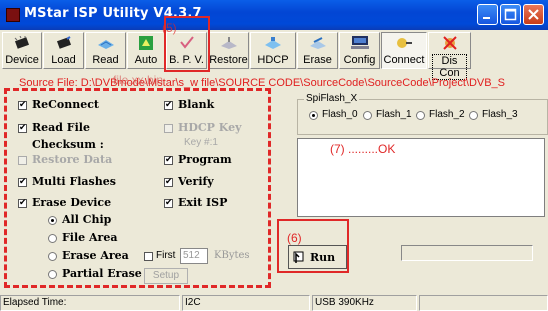 The height and width of the screenshot is (311, 548). I want to click on toolbar-config-button: Config, so click(359, 50).